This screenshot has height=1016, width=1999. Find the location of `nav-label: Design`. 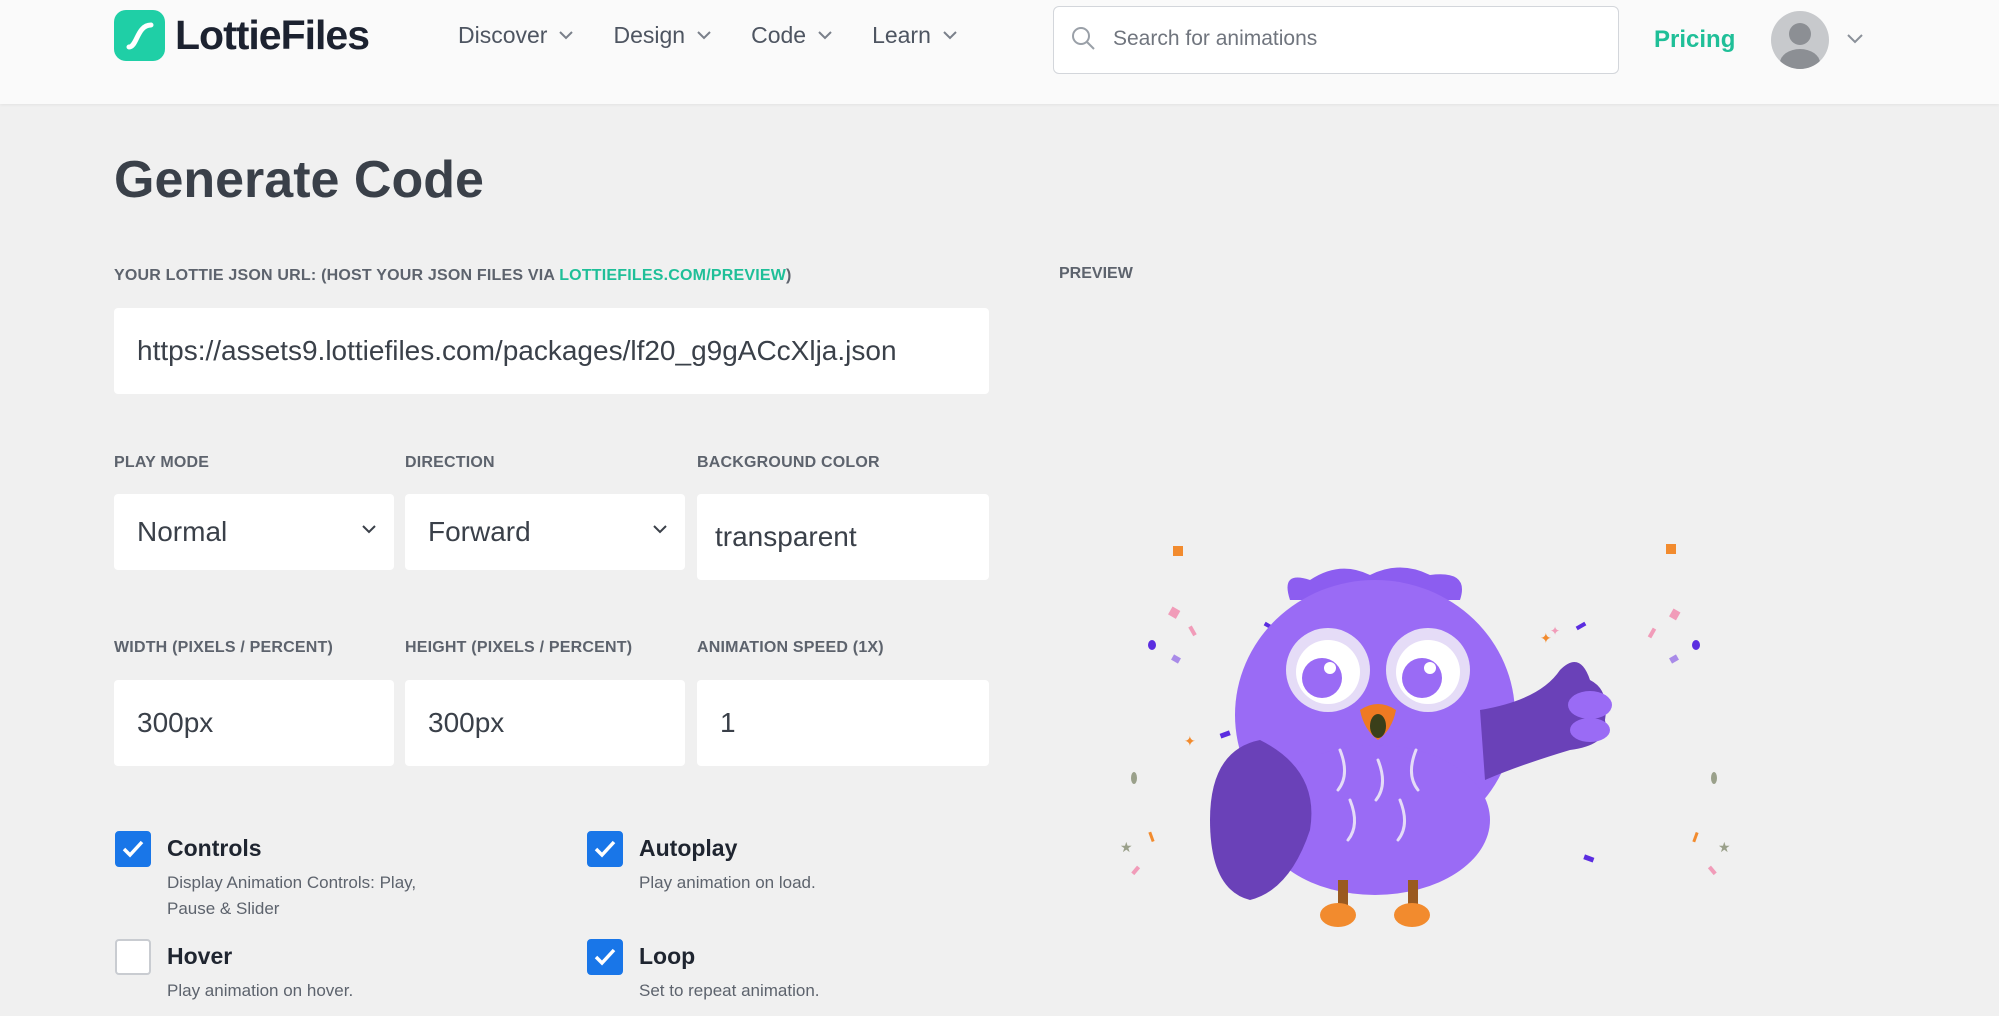

nav-label: Design is located at coordinates (649, 35).